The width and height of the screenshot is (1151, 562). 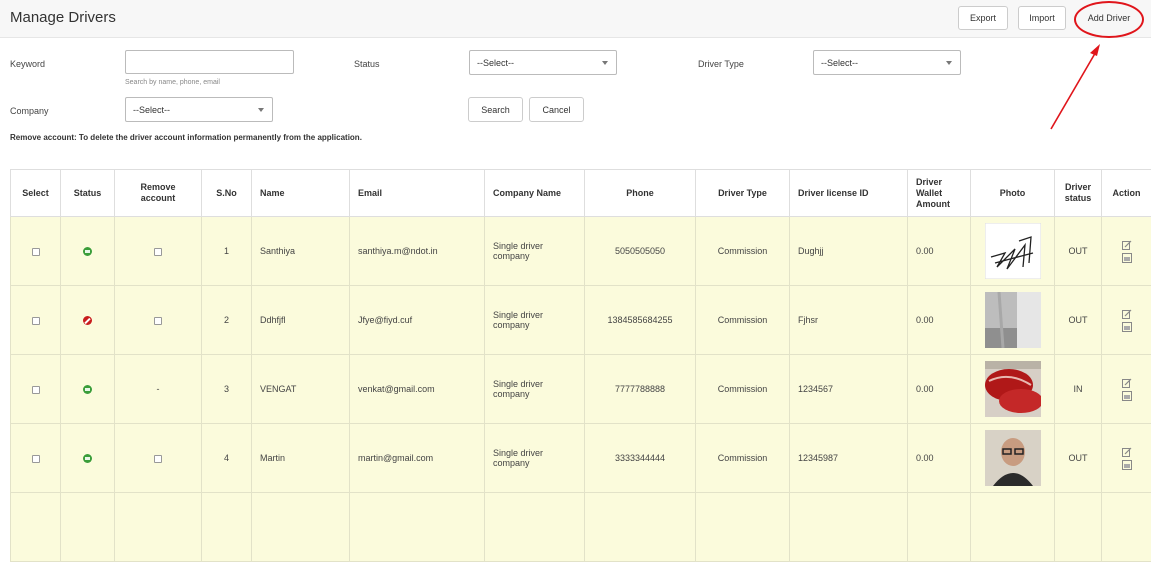 What do you see at coordinates (581, 527) in the screenshot?
I see `table-row` at bounding box center [581, 527].